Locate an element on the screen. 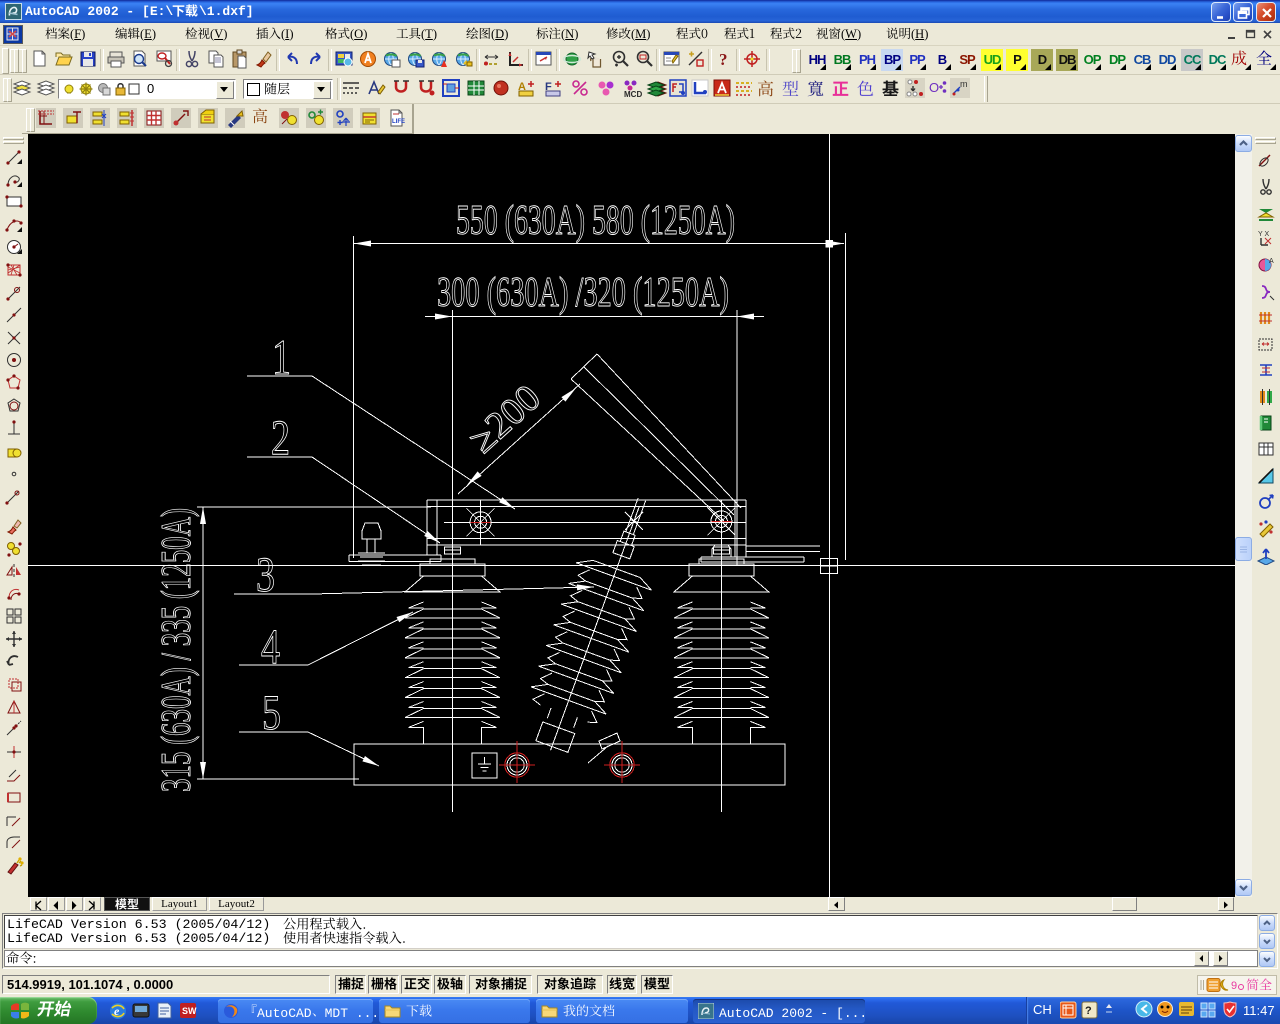  svg-text: Y X is located at coordinates (1263, 234).